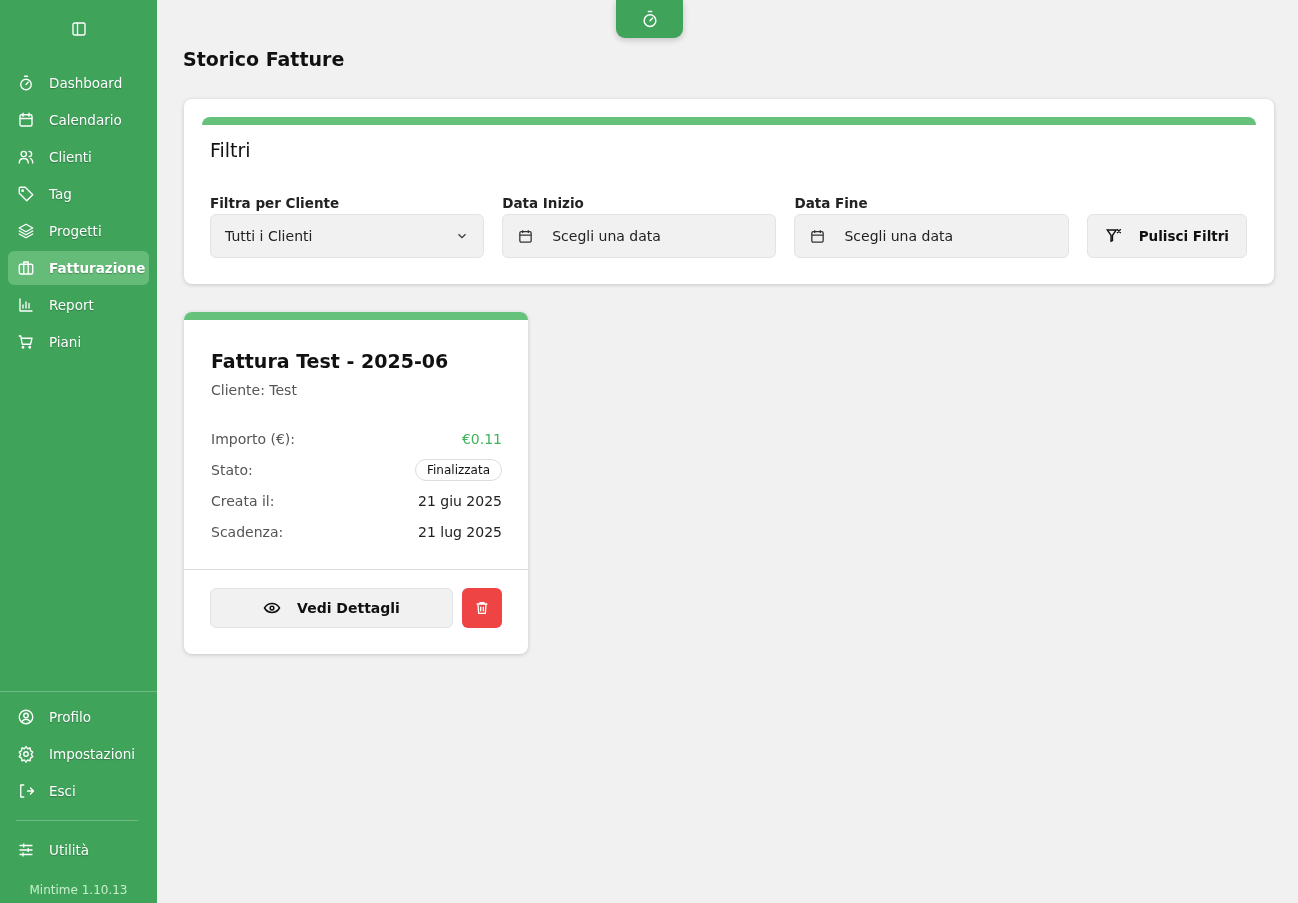 This screenshot has width=1298, height=903. I want to click on nav-item: Utilità, so click(78, 850).